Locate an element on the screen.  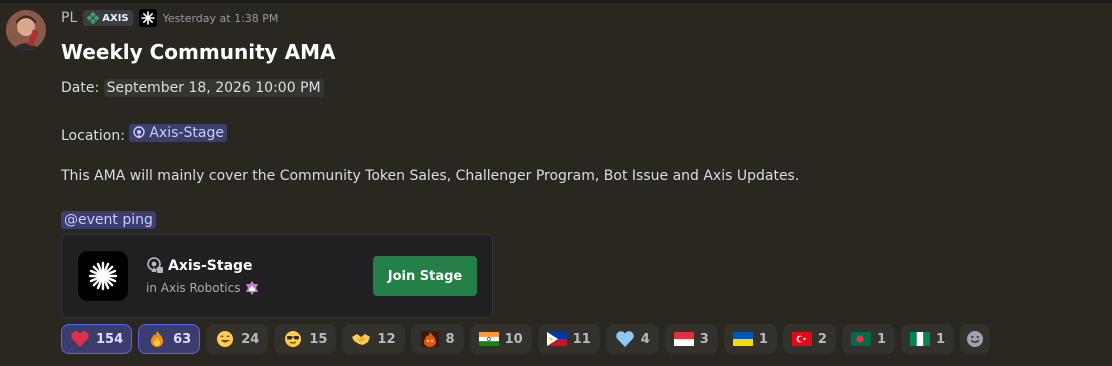
reaction-ukraine-flag: 1 is located at coordinates (750, 339).